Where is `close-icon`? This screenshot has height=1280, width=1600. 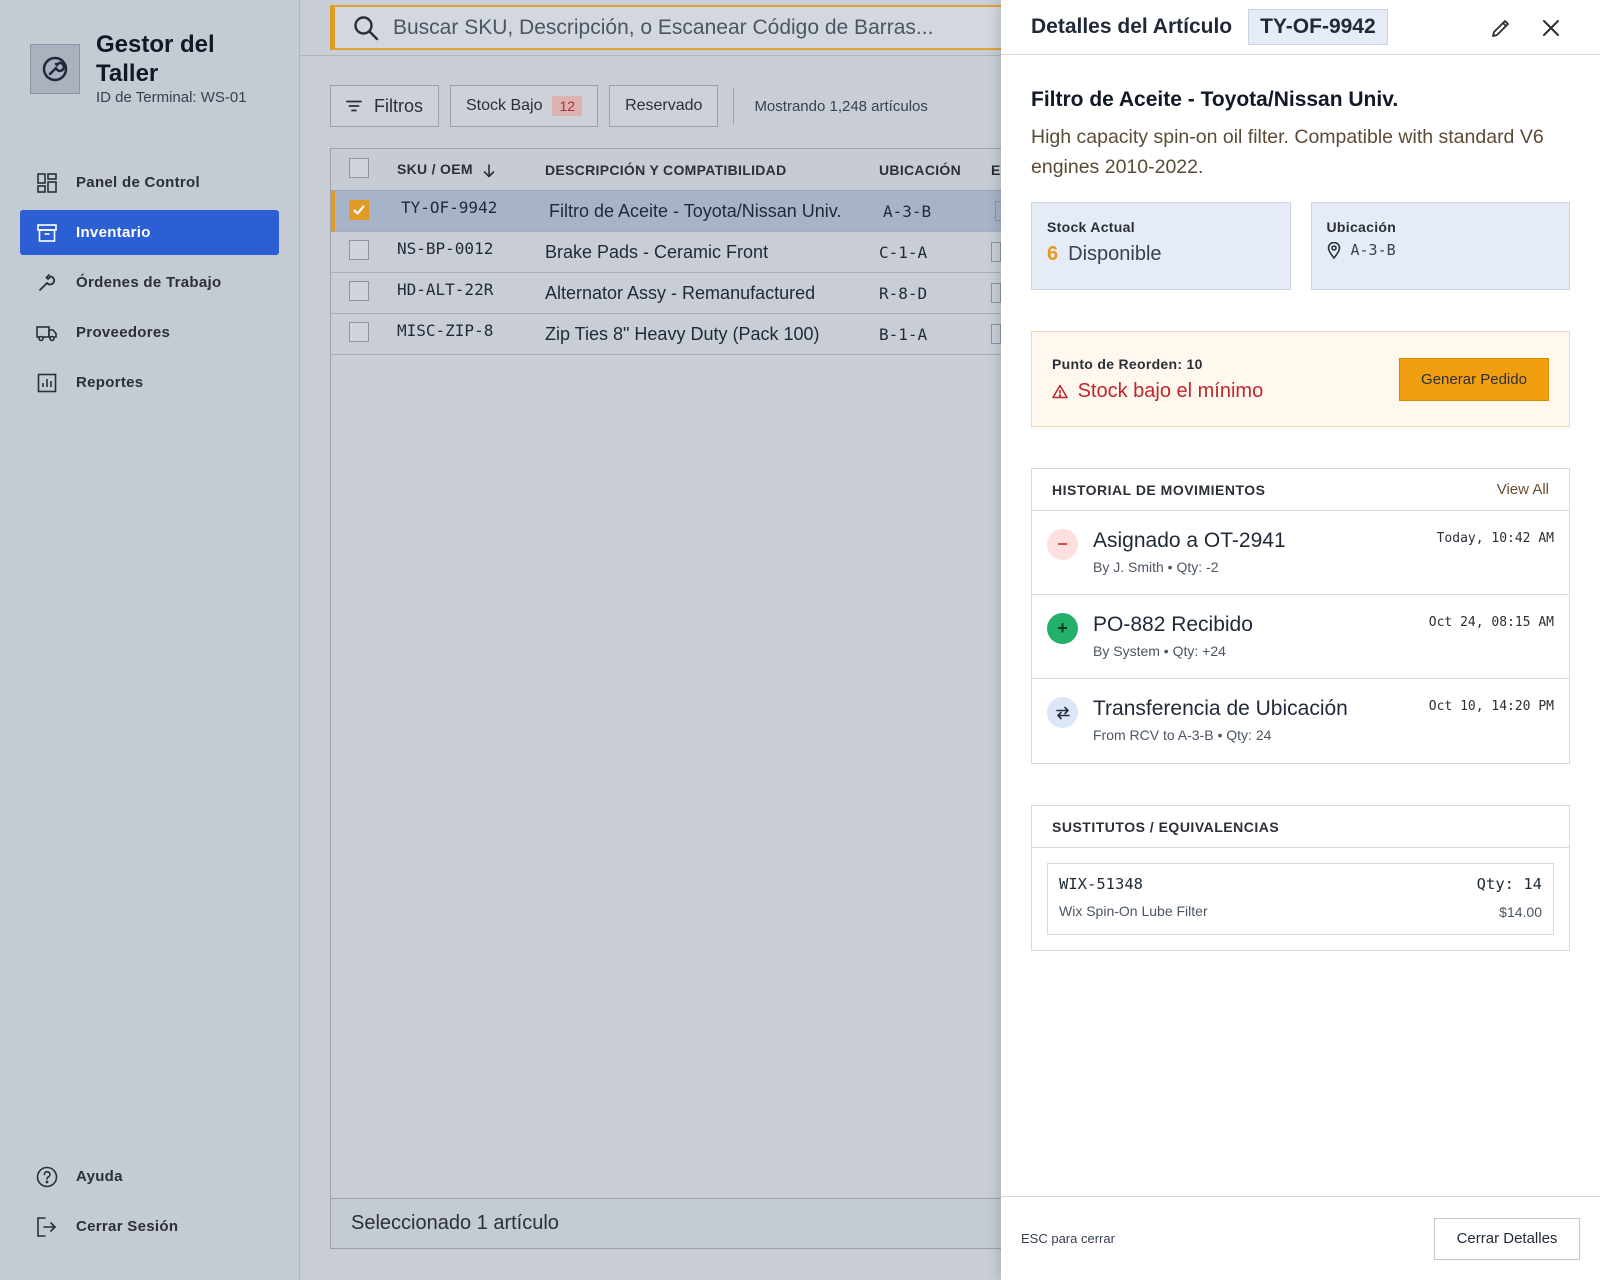 close-icon is located at coordinates (1551, 28).